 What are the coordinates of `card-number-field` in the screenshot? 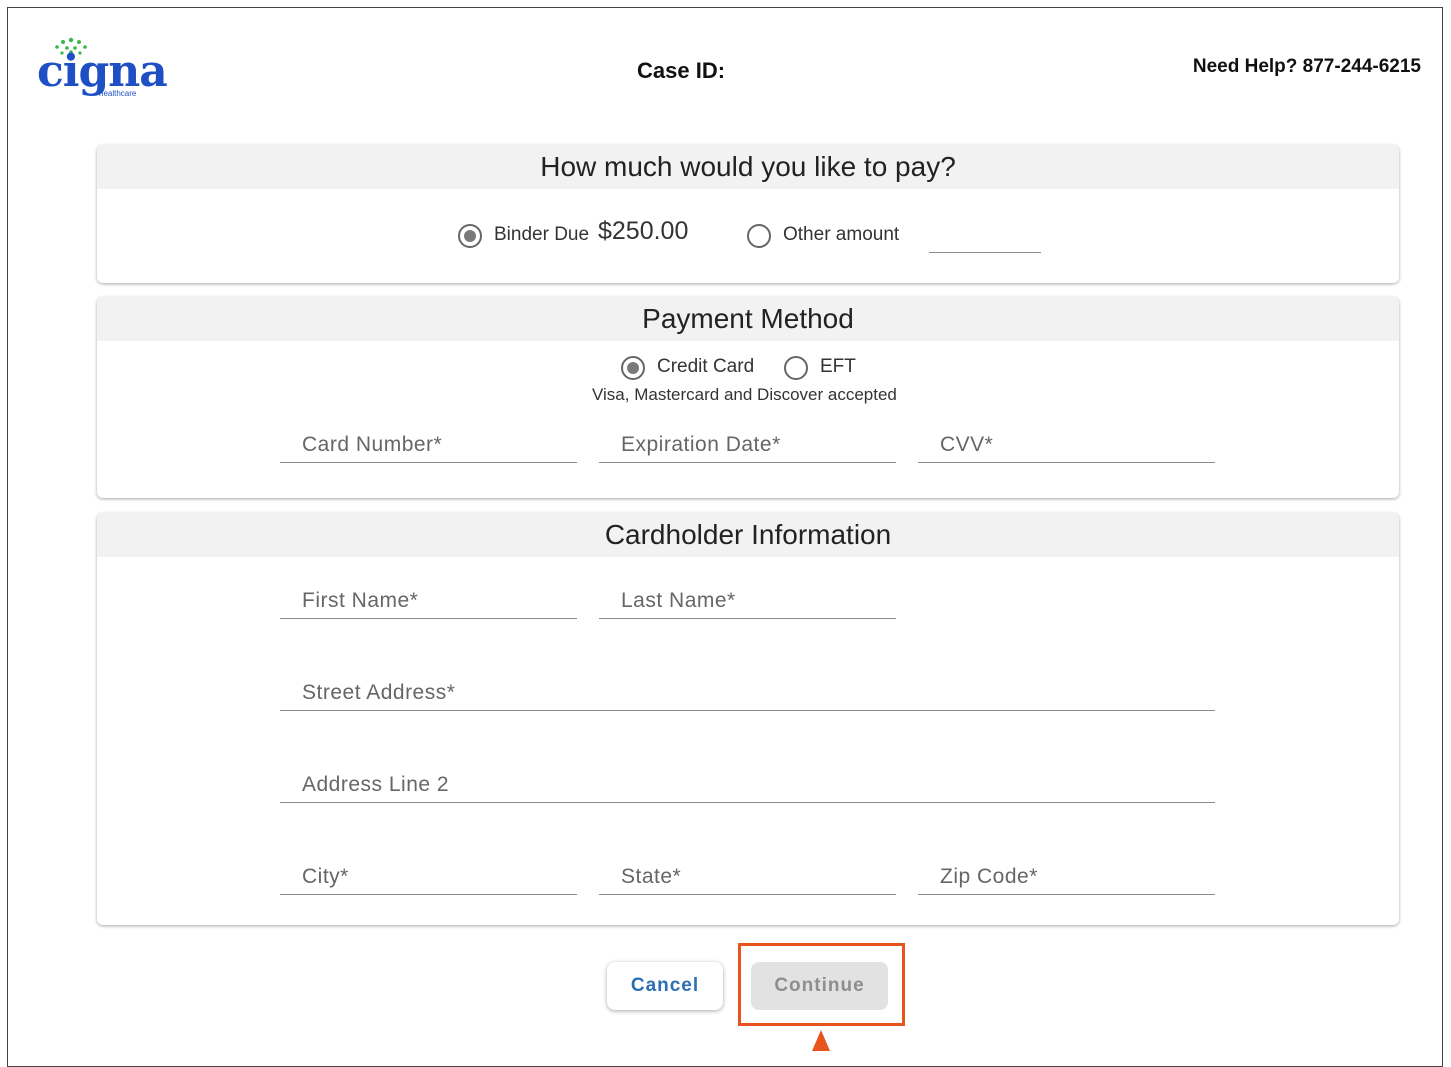 It's located at (428, 445).